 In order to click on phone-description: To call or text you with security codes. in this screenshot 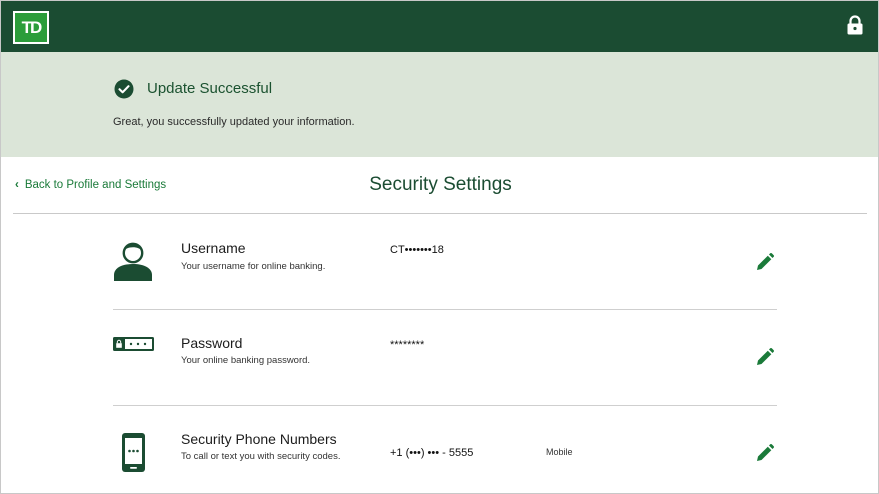, I will do `click(261, 456)`.